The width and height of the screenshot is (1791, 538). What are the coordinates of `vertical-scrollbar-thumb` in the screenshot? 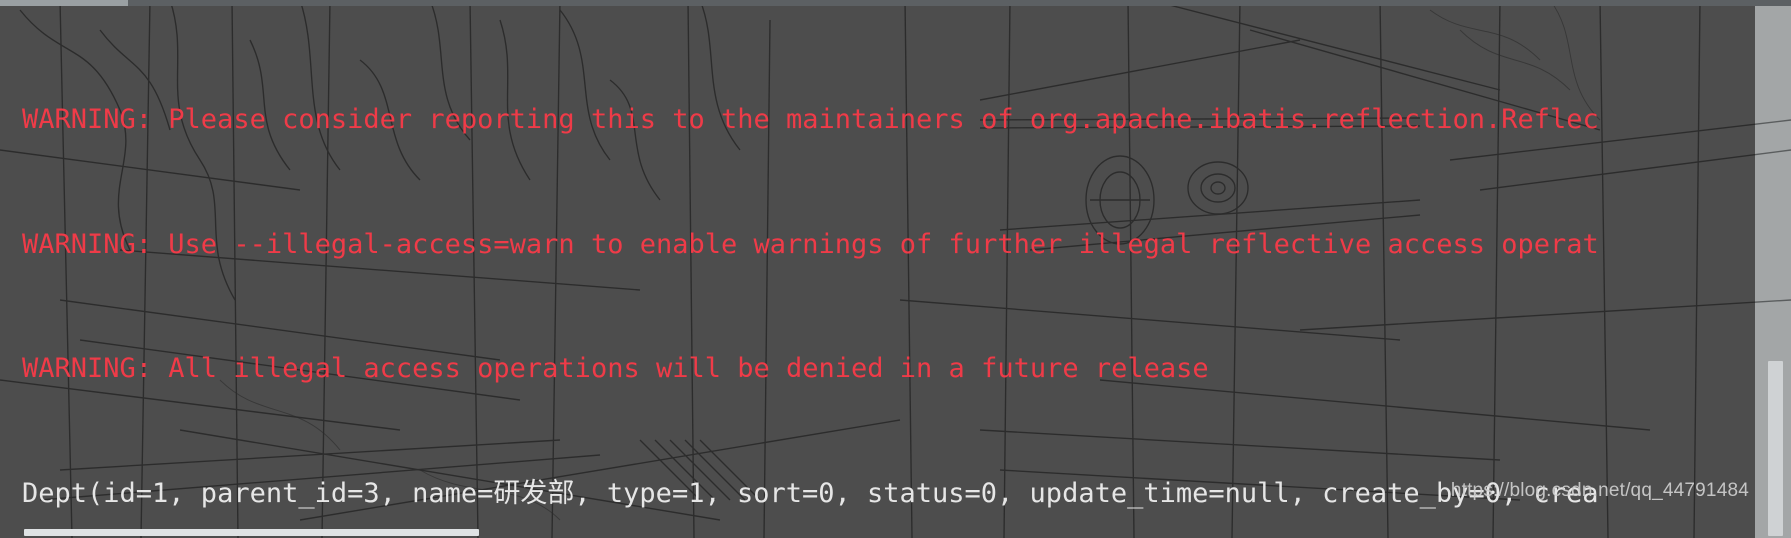 It's located at (1775, 448).